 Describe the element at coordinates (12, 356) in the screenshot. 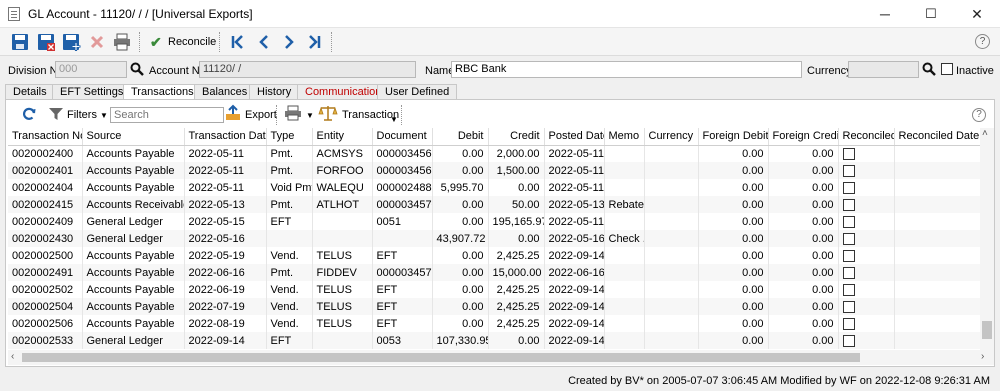

I see `scroll-left-icon: ‹` at that location.